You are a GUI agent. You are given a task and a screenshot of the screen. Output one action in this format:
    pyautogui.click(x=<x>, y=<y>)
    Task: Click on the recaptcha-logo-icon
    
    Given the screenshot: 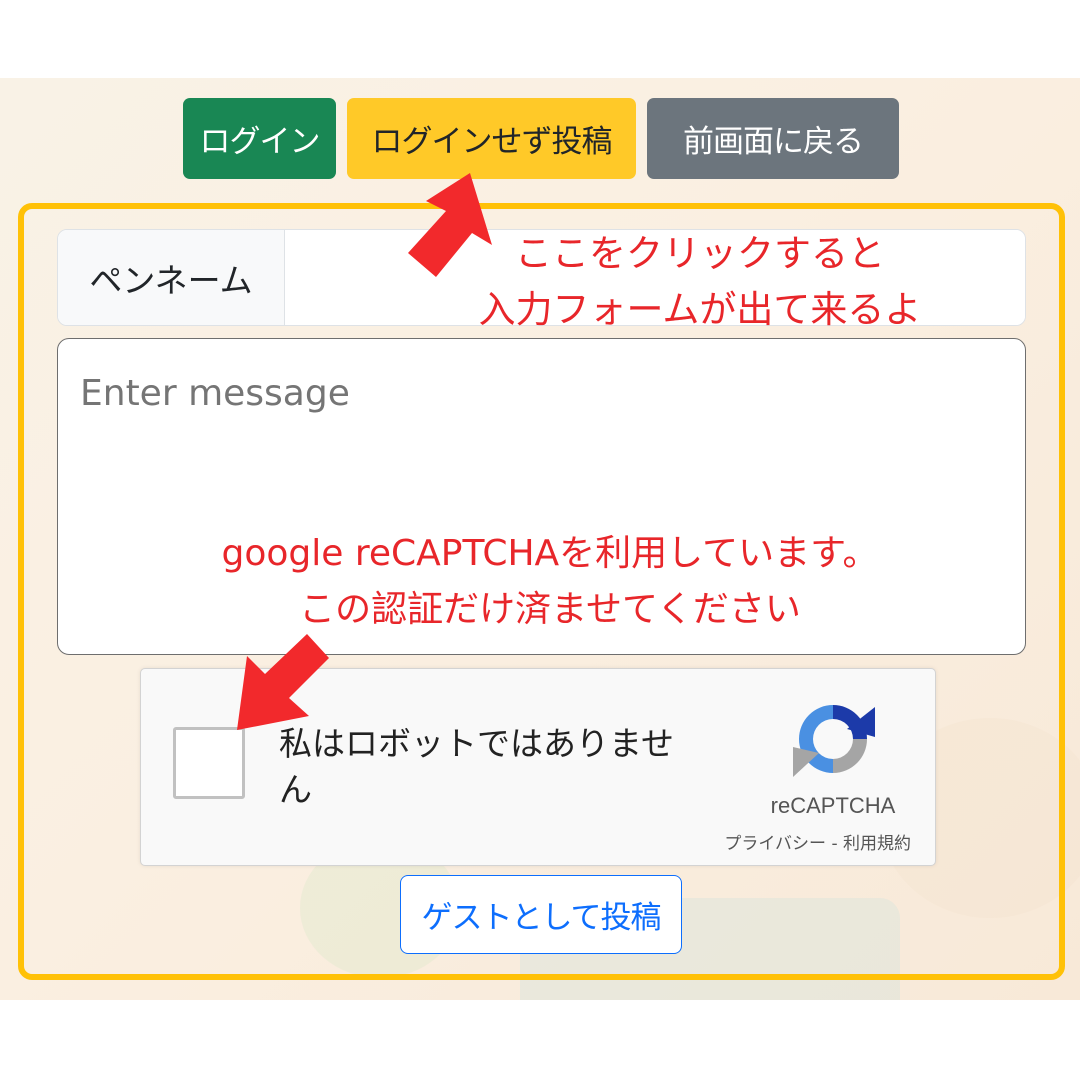 What is the action you would take?
    pyautogui.click(x=834, y=741)
    